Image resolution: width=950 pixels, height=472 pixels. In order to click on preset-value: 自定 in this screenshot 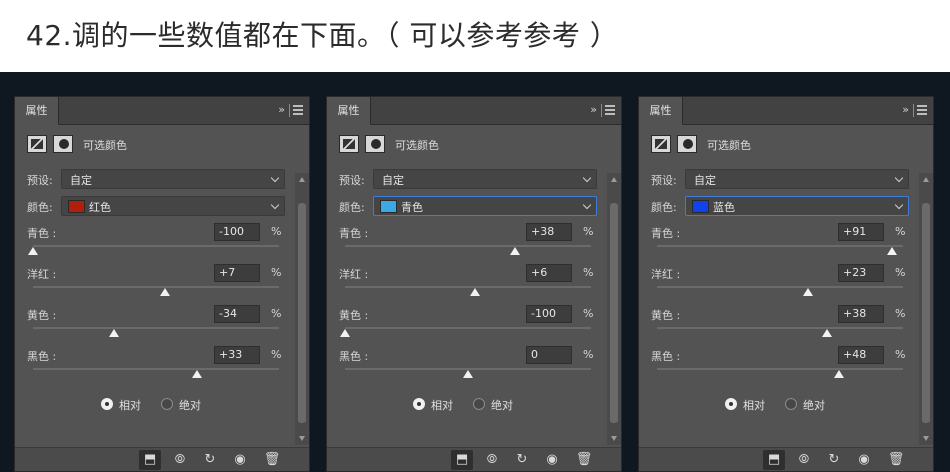, I will do `click(81, 180)`.